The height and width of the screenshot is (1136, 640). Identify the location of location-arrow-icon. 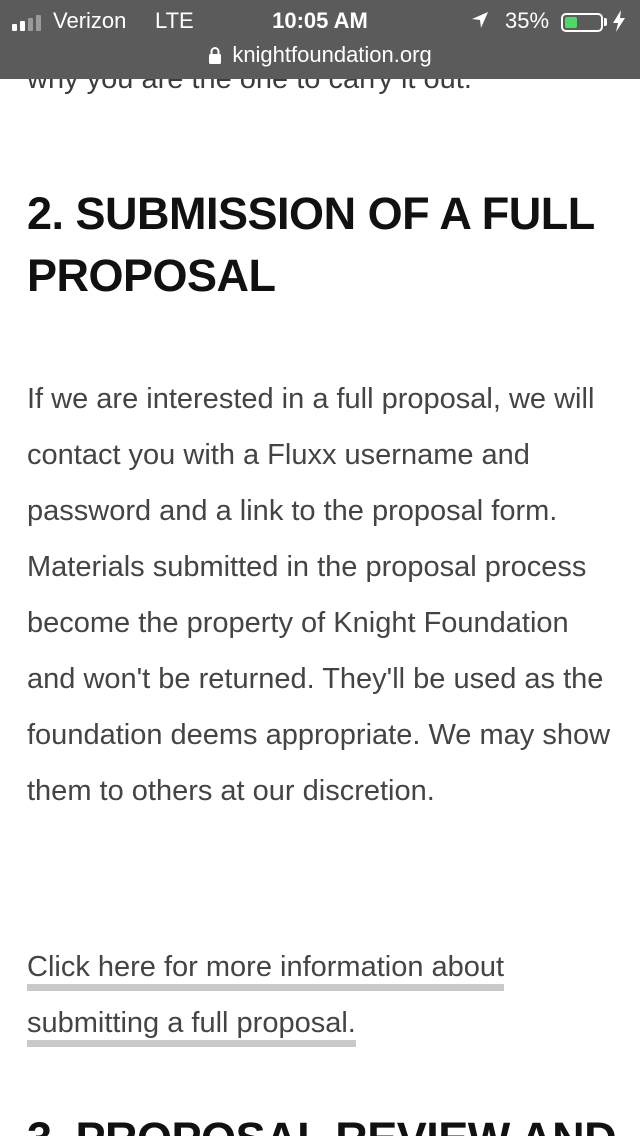
(480, 20).